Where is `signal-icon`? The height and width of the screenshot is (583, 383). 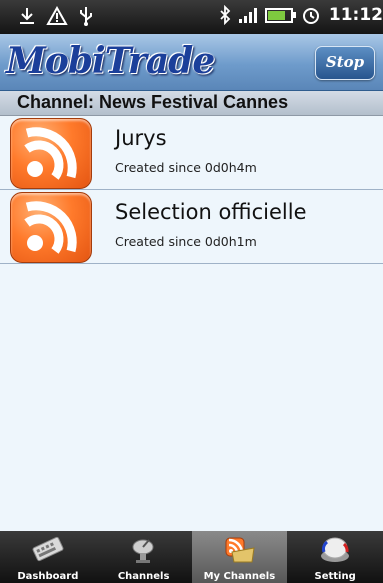
signal-icon is located at coordinates (247, 15).